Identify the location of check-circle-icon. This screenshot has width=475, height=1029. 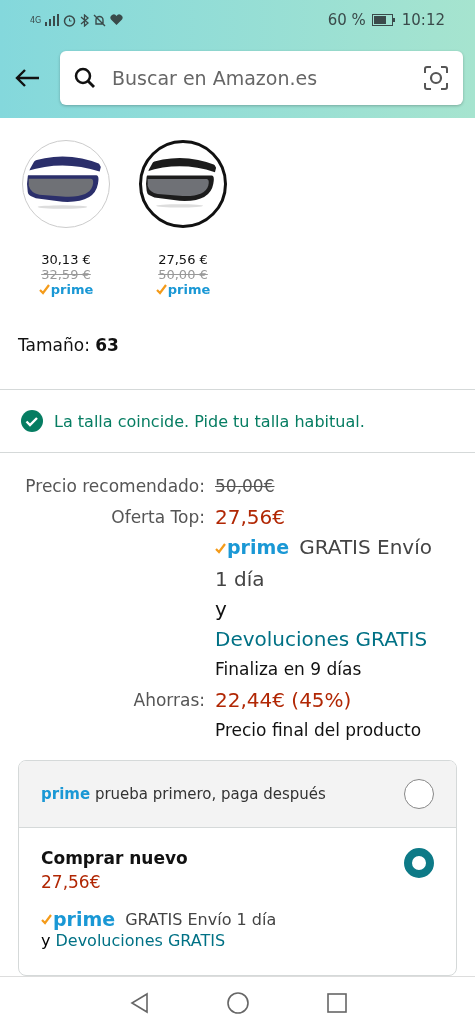
(32, 421).